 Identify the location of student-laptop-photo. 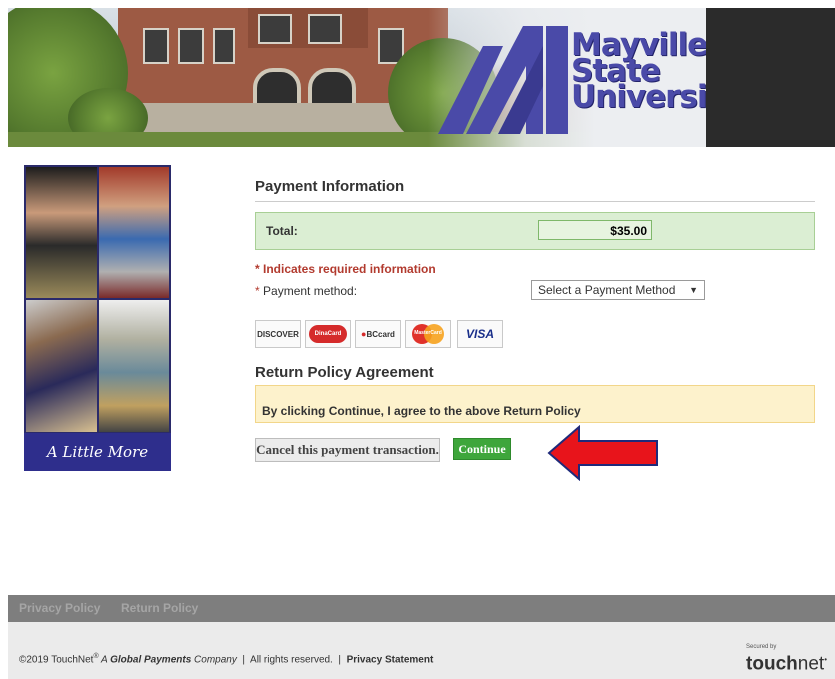
(134, 232).